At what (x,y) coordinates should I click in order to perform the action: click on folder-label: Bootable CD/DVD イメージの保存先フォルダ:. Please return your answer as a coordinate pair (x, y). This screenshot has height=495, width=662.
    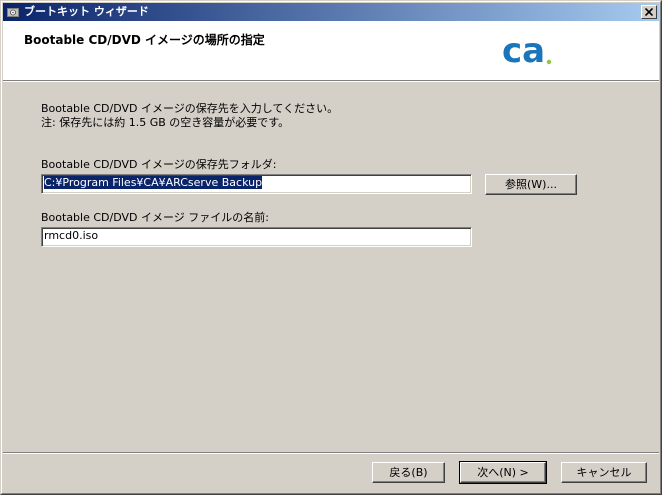
    Looking at the image, I should click on (159, 164).